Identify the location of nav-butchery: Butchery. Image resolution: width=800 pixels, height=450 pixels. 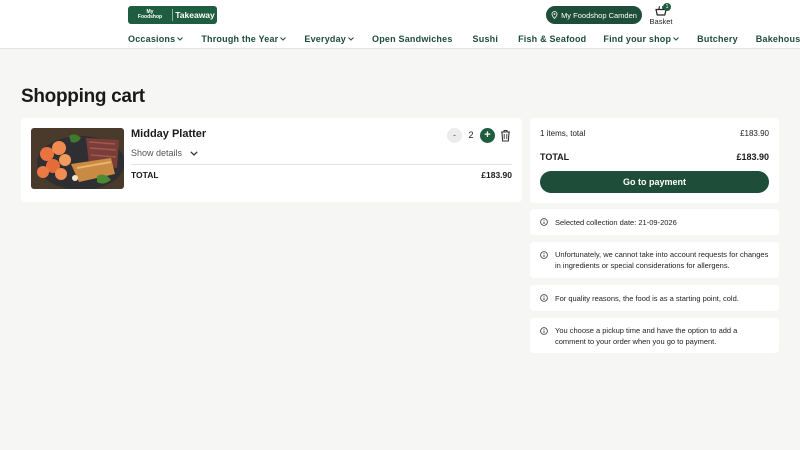
(717, 39).